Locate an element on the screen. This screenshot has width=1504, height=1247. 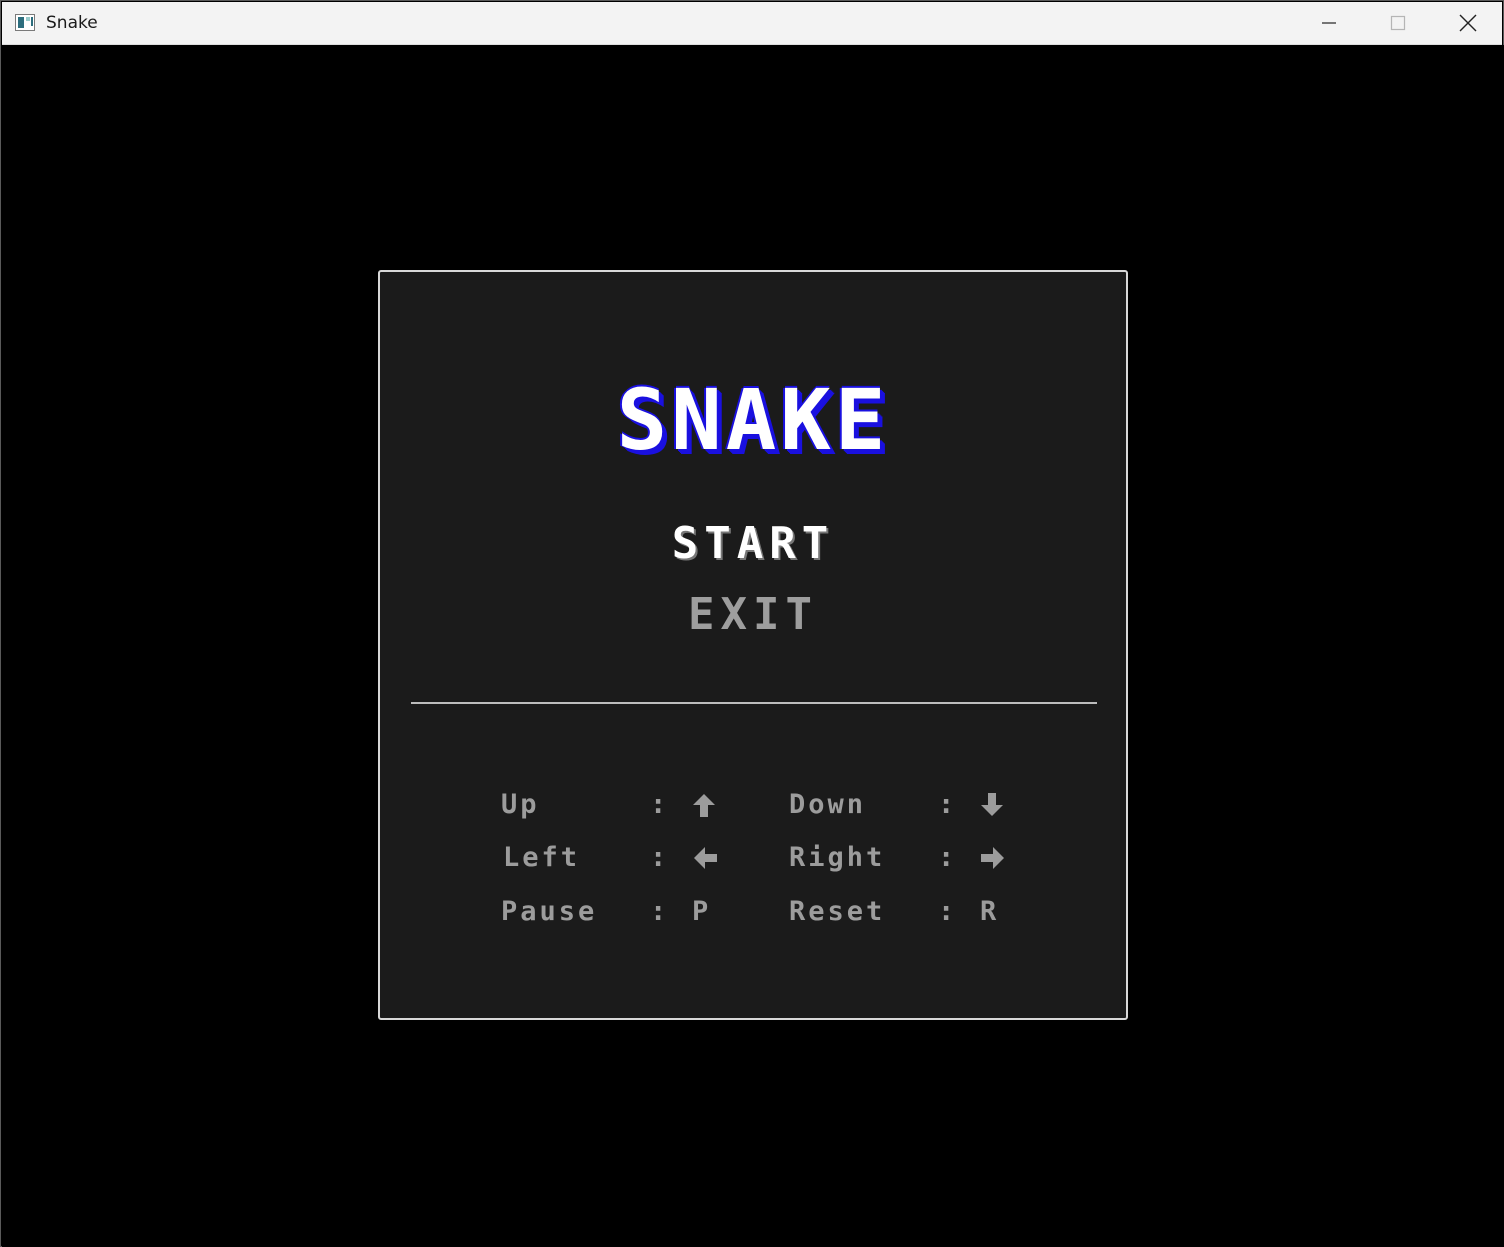
minimize-icon is located at coordinates (1329, 23).